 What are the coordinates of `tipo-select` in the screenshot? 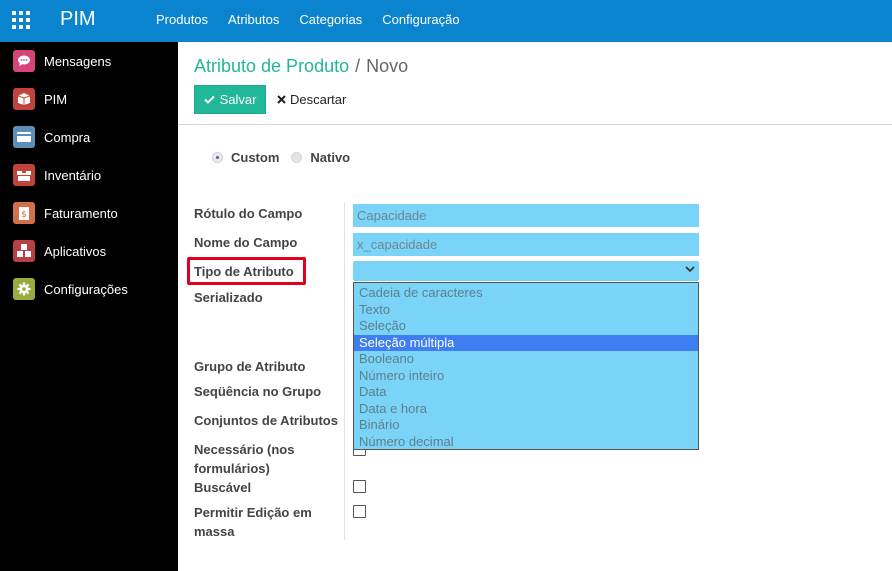 It's located at (526, 271).